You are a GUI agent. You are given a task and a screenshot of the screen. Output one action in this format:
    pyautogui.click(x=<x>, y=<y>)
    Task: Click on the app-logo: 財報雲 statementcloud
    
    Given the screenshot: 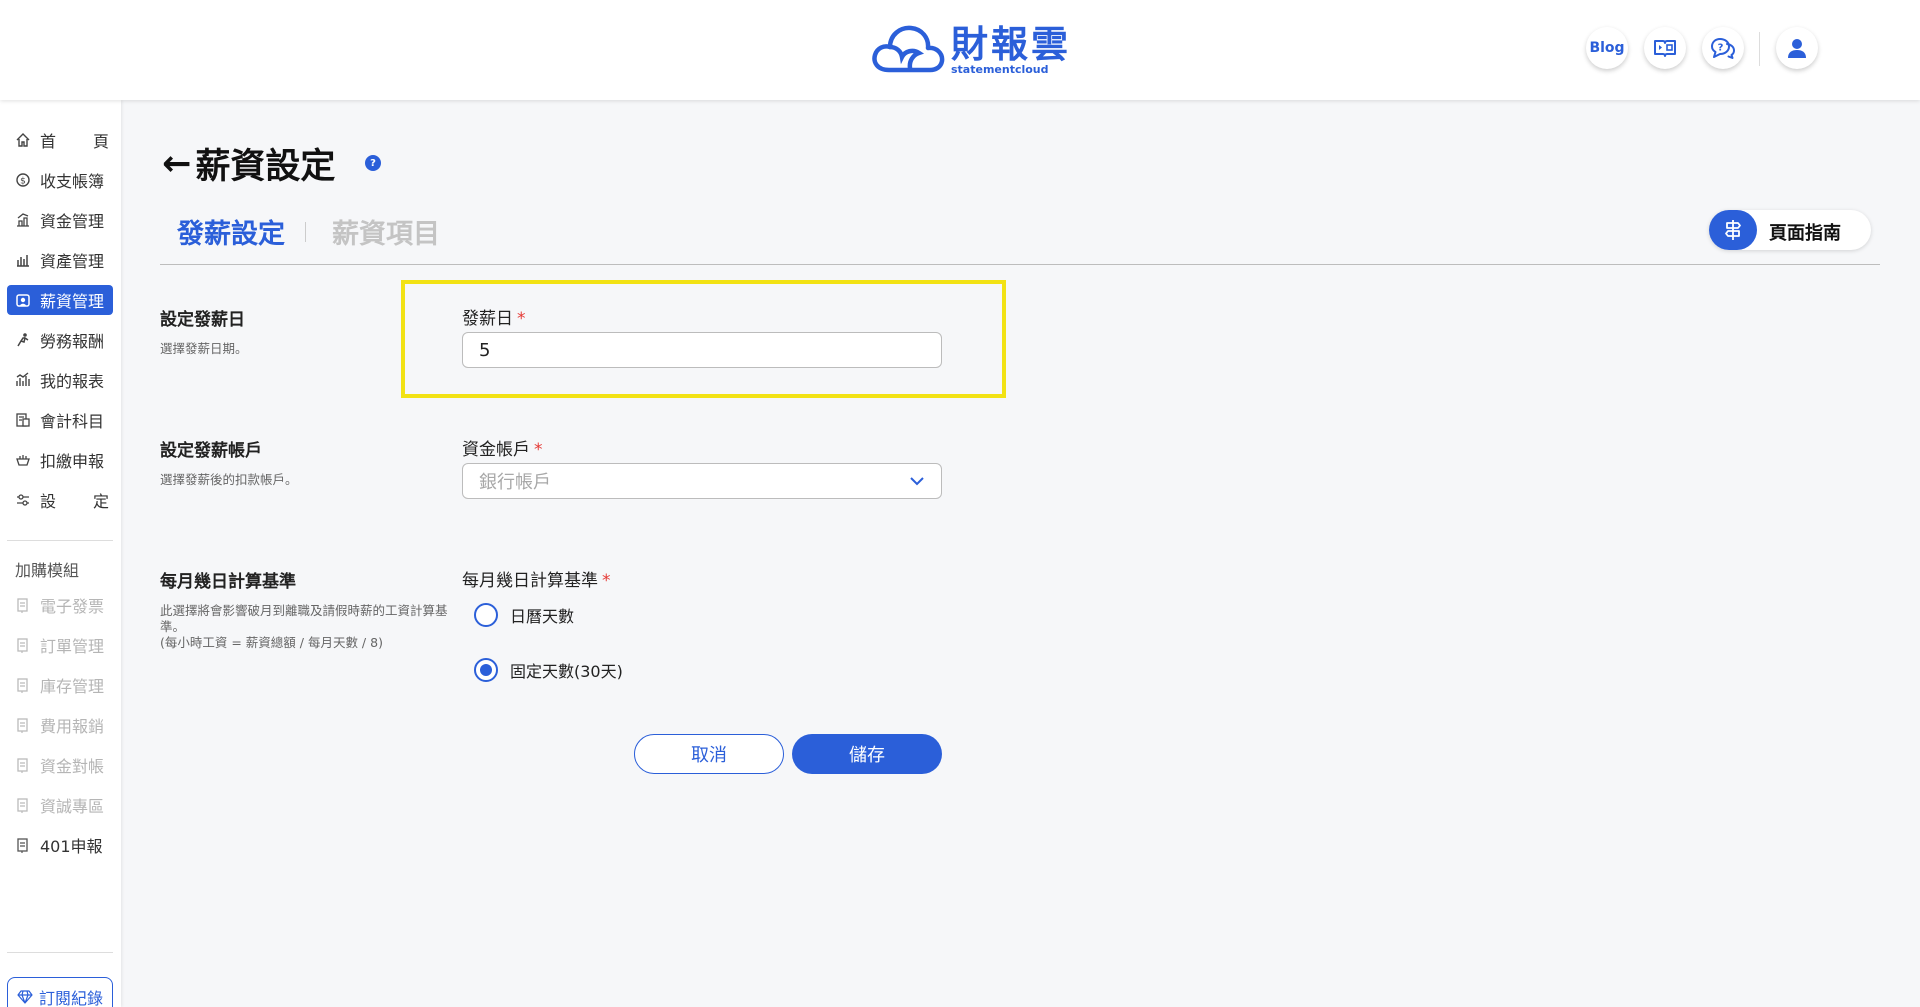 What is the action you would take?
    pyautogui.click(x=971, y=50)
    